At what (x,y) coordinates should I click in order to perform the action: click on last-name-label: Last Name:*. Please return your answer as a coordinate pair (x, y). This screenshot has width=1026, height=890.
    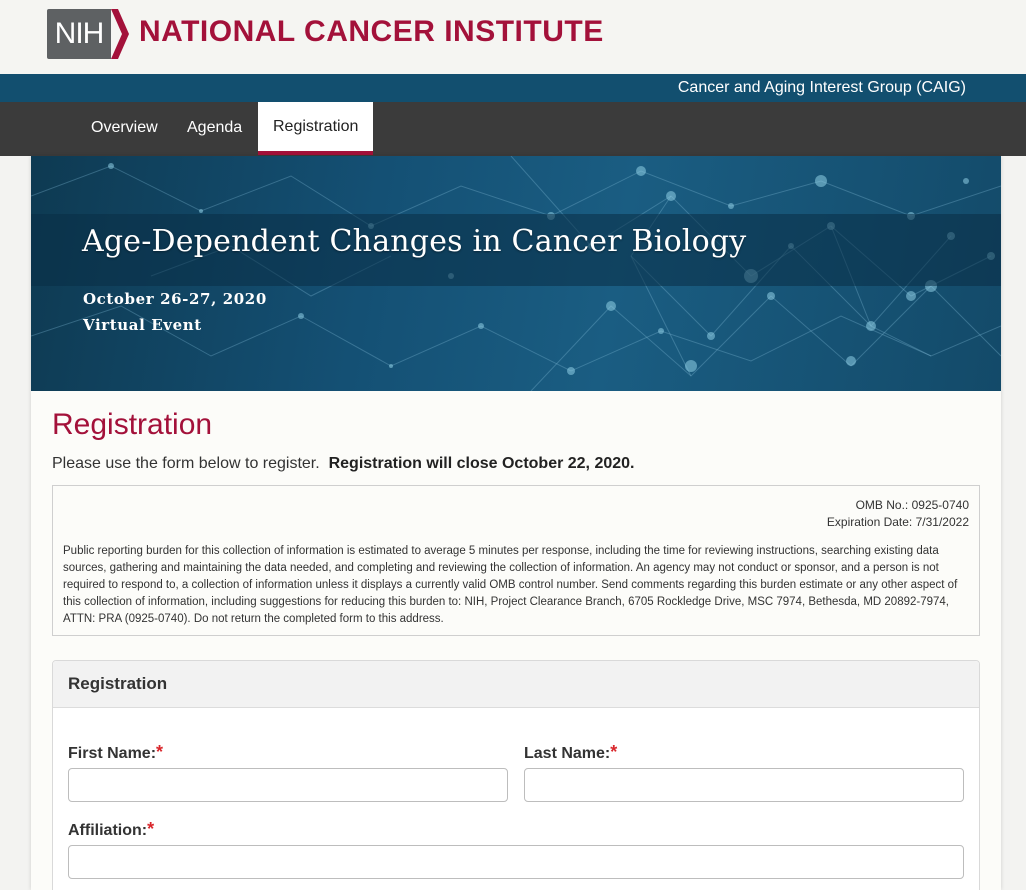
    Looking at the image, I should click on (570, 752).